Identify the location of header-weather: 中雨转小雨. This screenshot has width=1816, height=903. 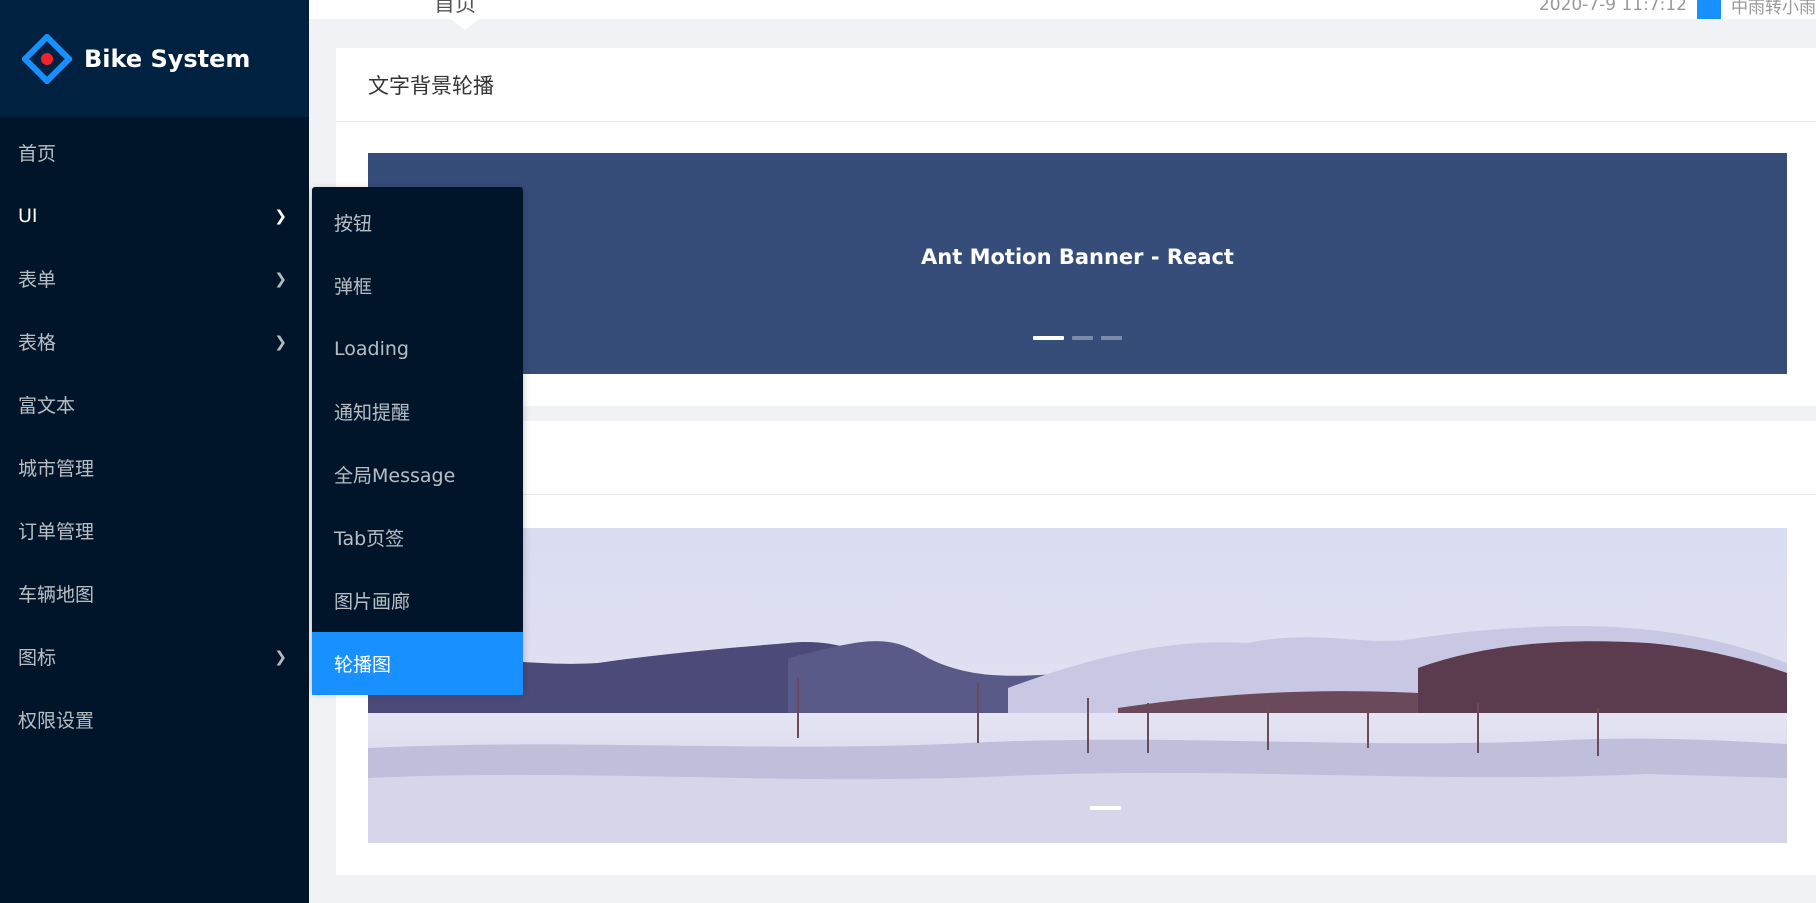
(1773, 9).